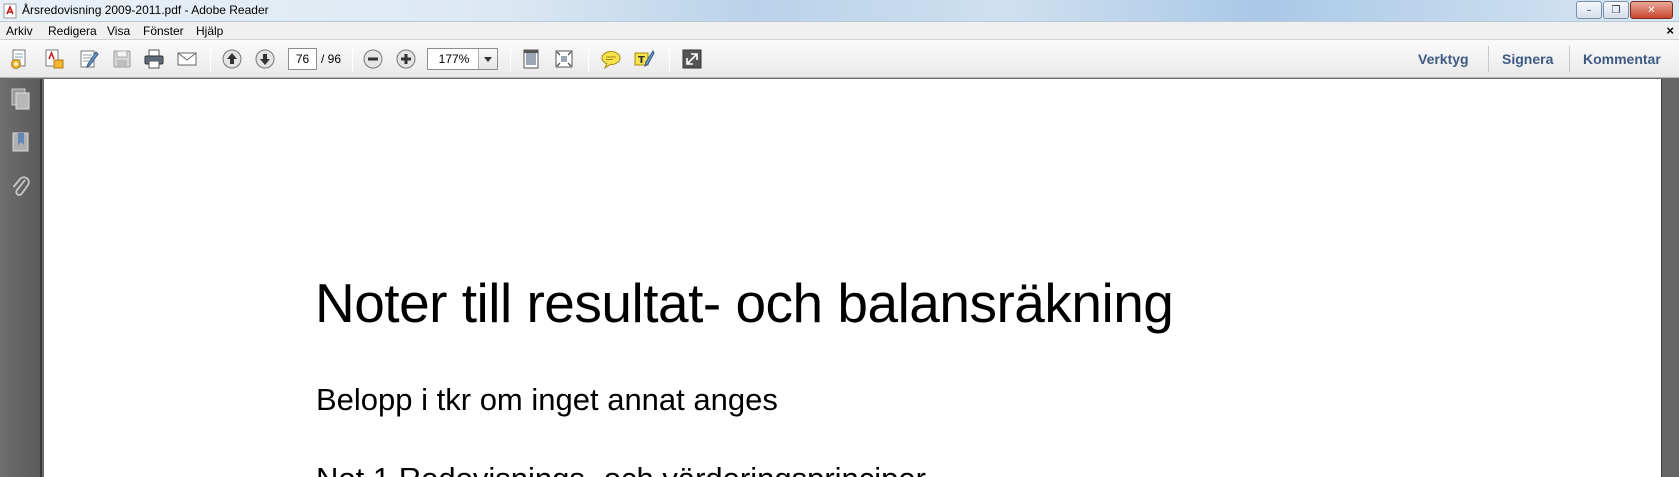 Image resolution: width=1679 pixels, height=477 pixels. I want to click on email-button, so click(187, 59).